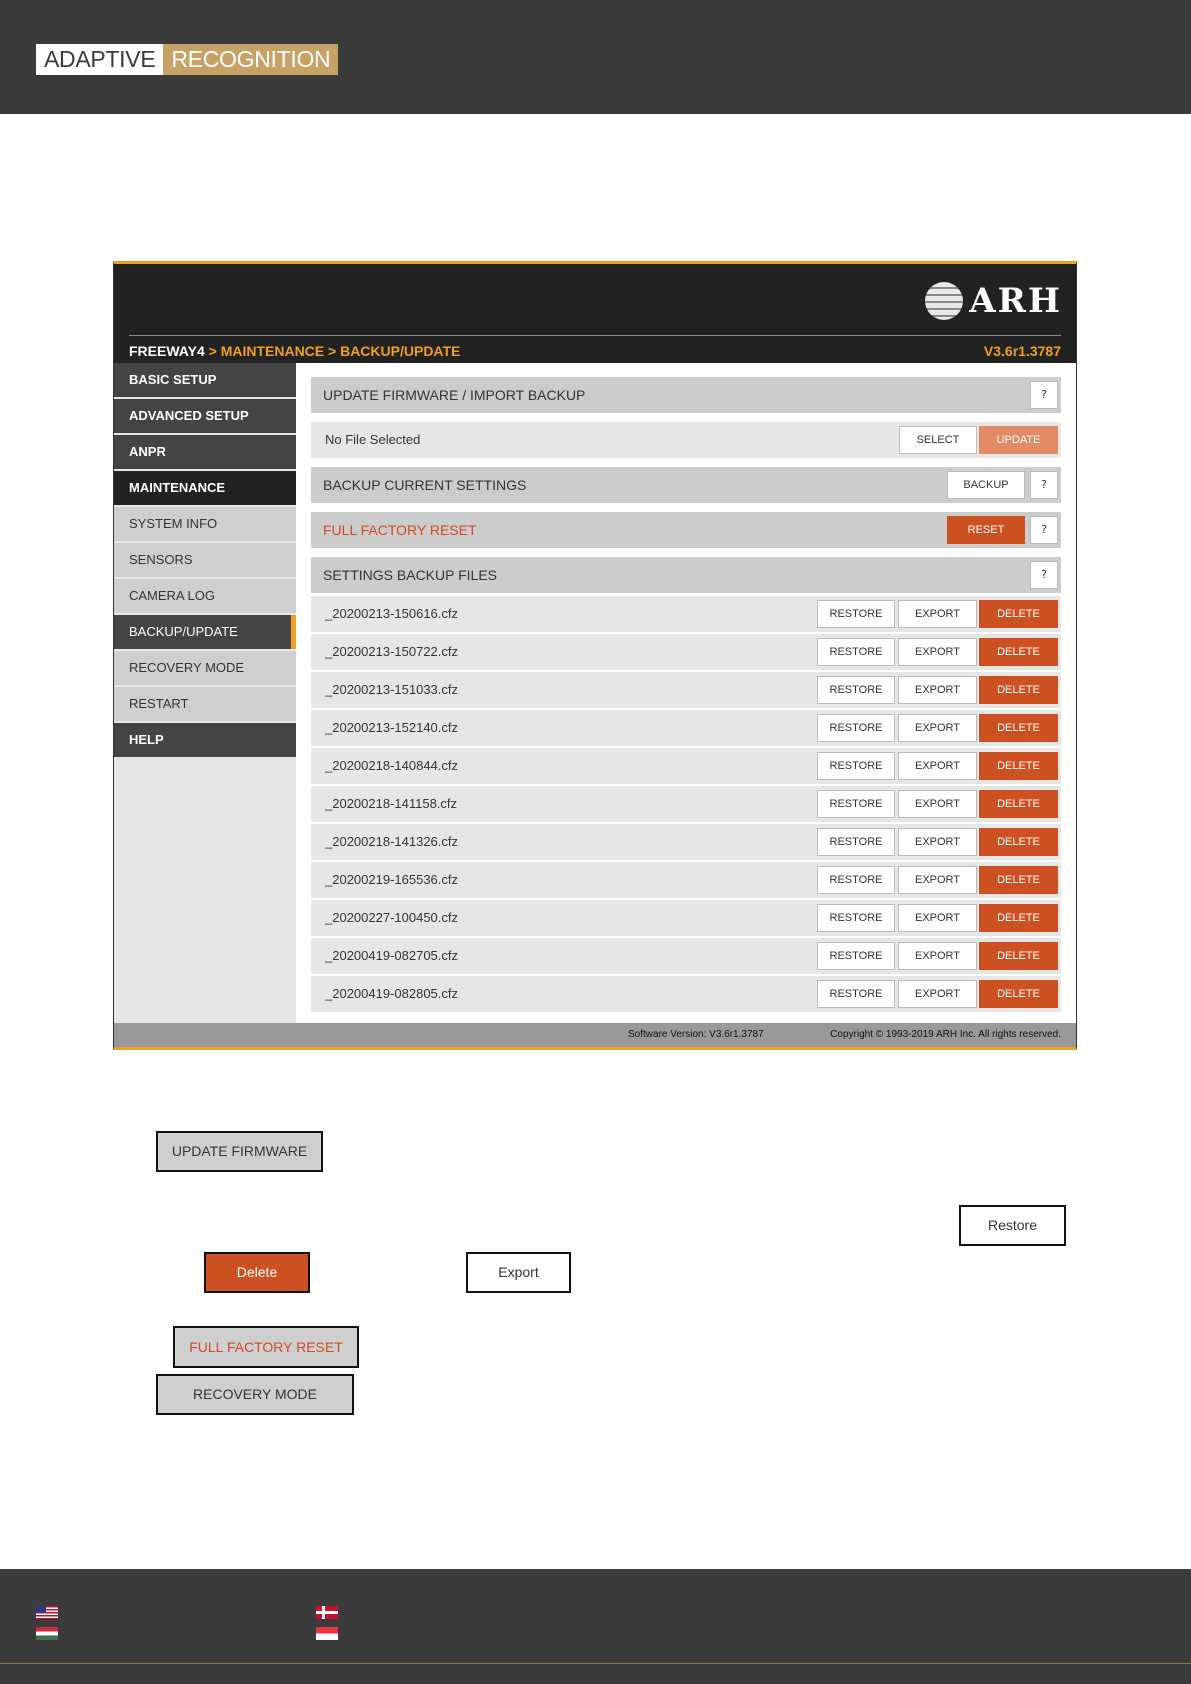 The image size is (1191, 1684). What do you see at coordinates (327, 1633) in the screenshot?
I see `sg-flag-icon` at bounding box center [327, 1633].